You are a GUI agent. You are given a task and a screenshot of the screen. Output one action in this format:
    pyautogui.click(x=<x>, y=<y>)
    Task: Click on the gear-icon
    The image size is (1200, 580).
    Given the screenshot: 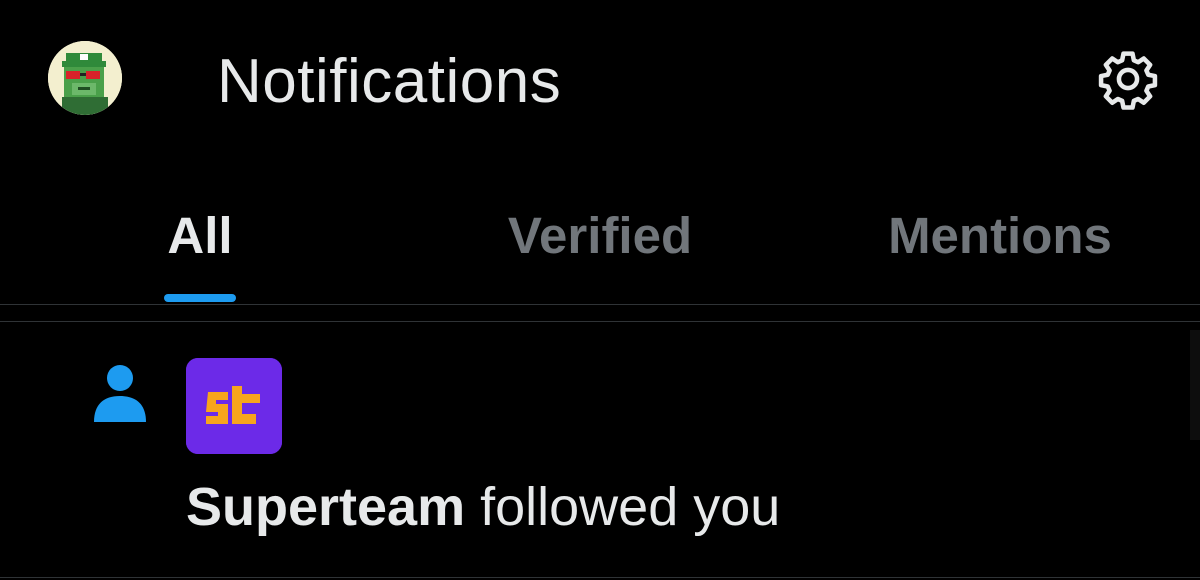 What is the action you would take?
    pyautogui.click(x=1128, y=80)
    